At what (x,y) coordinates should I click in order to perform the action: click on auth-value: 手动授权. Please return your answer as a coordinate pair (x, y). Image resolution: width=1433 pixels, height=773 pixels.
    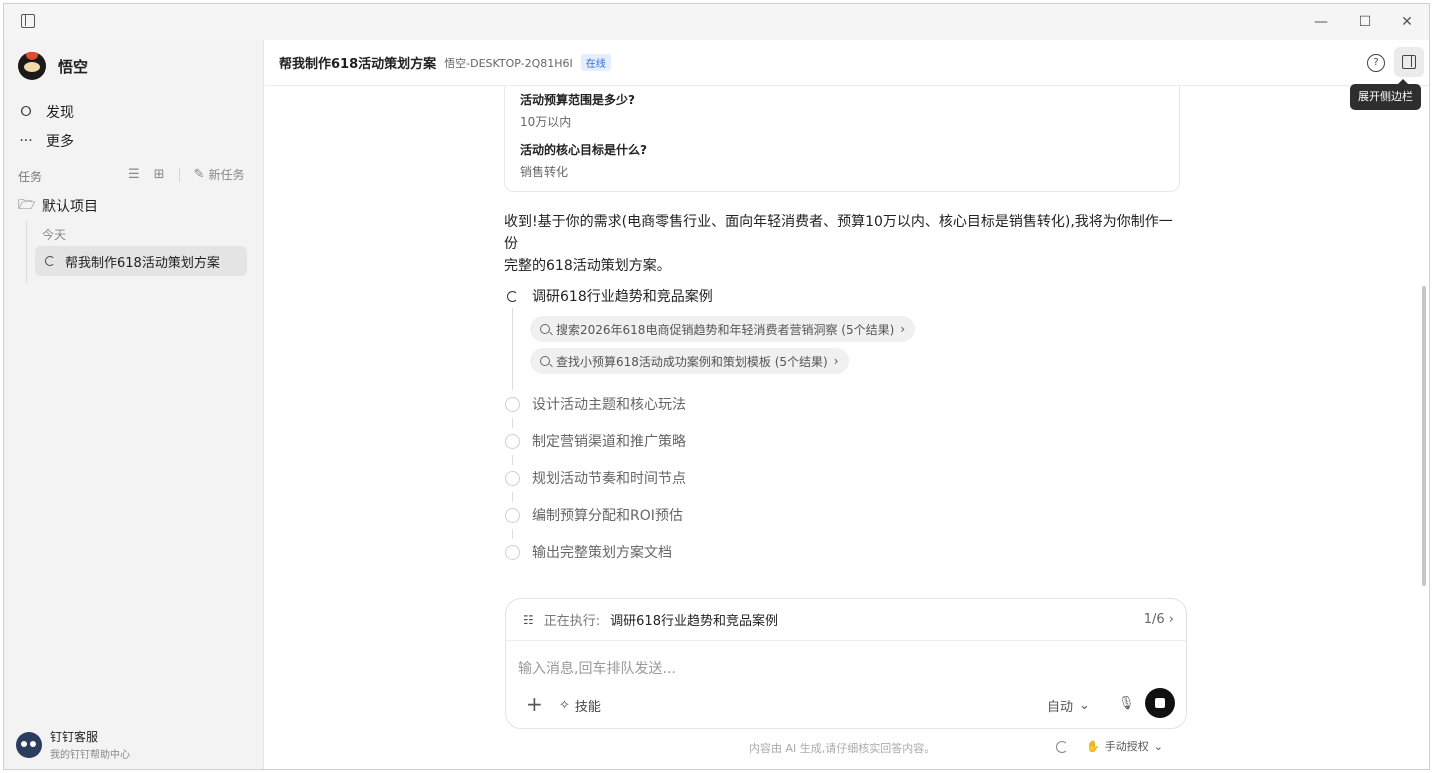
    Looking at the image, I should click on (1126, 746).